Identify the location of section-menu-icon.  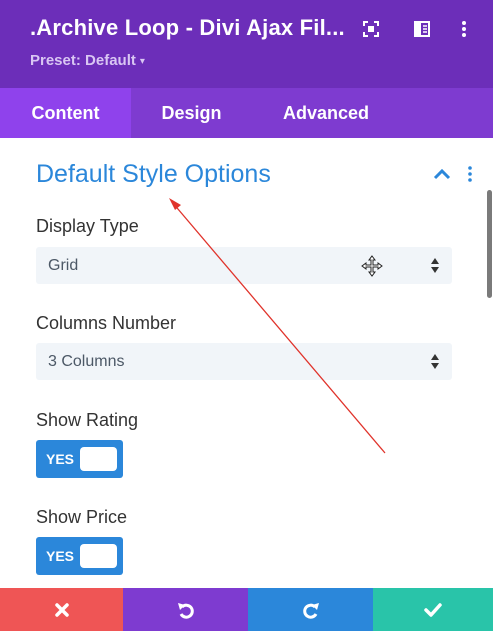
(470, 174).